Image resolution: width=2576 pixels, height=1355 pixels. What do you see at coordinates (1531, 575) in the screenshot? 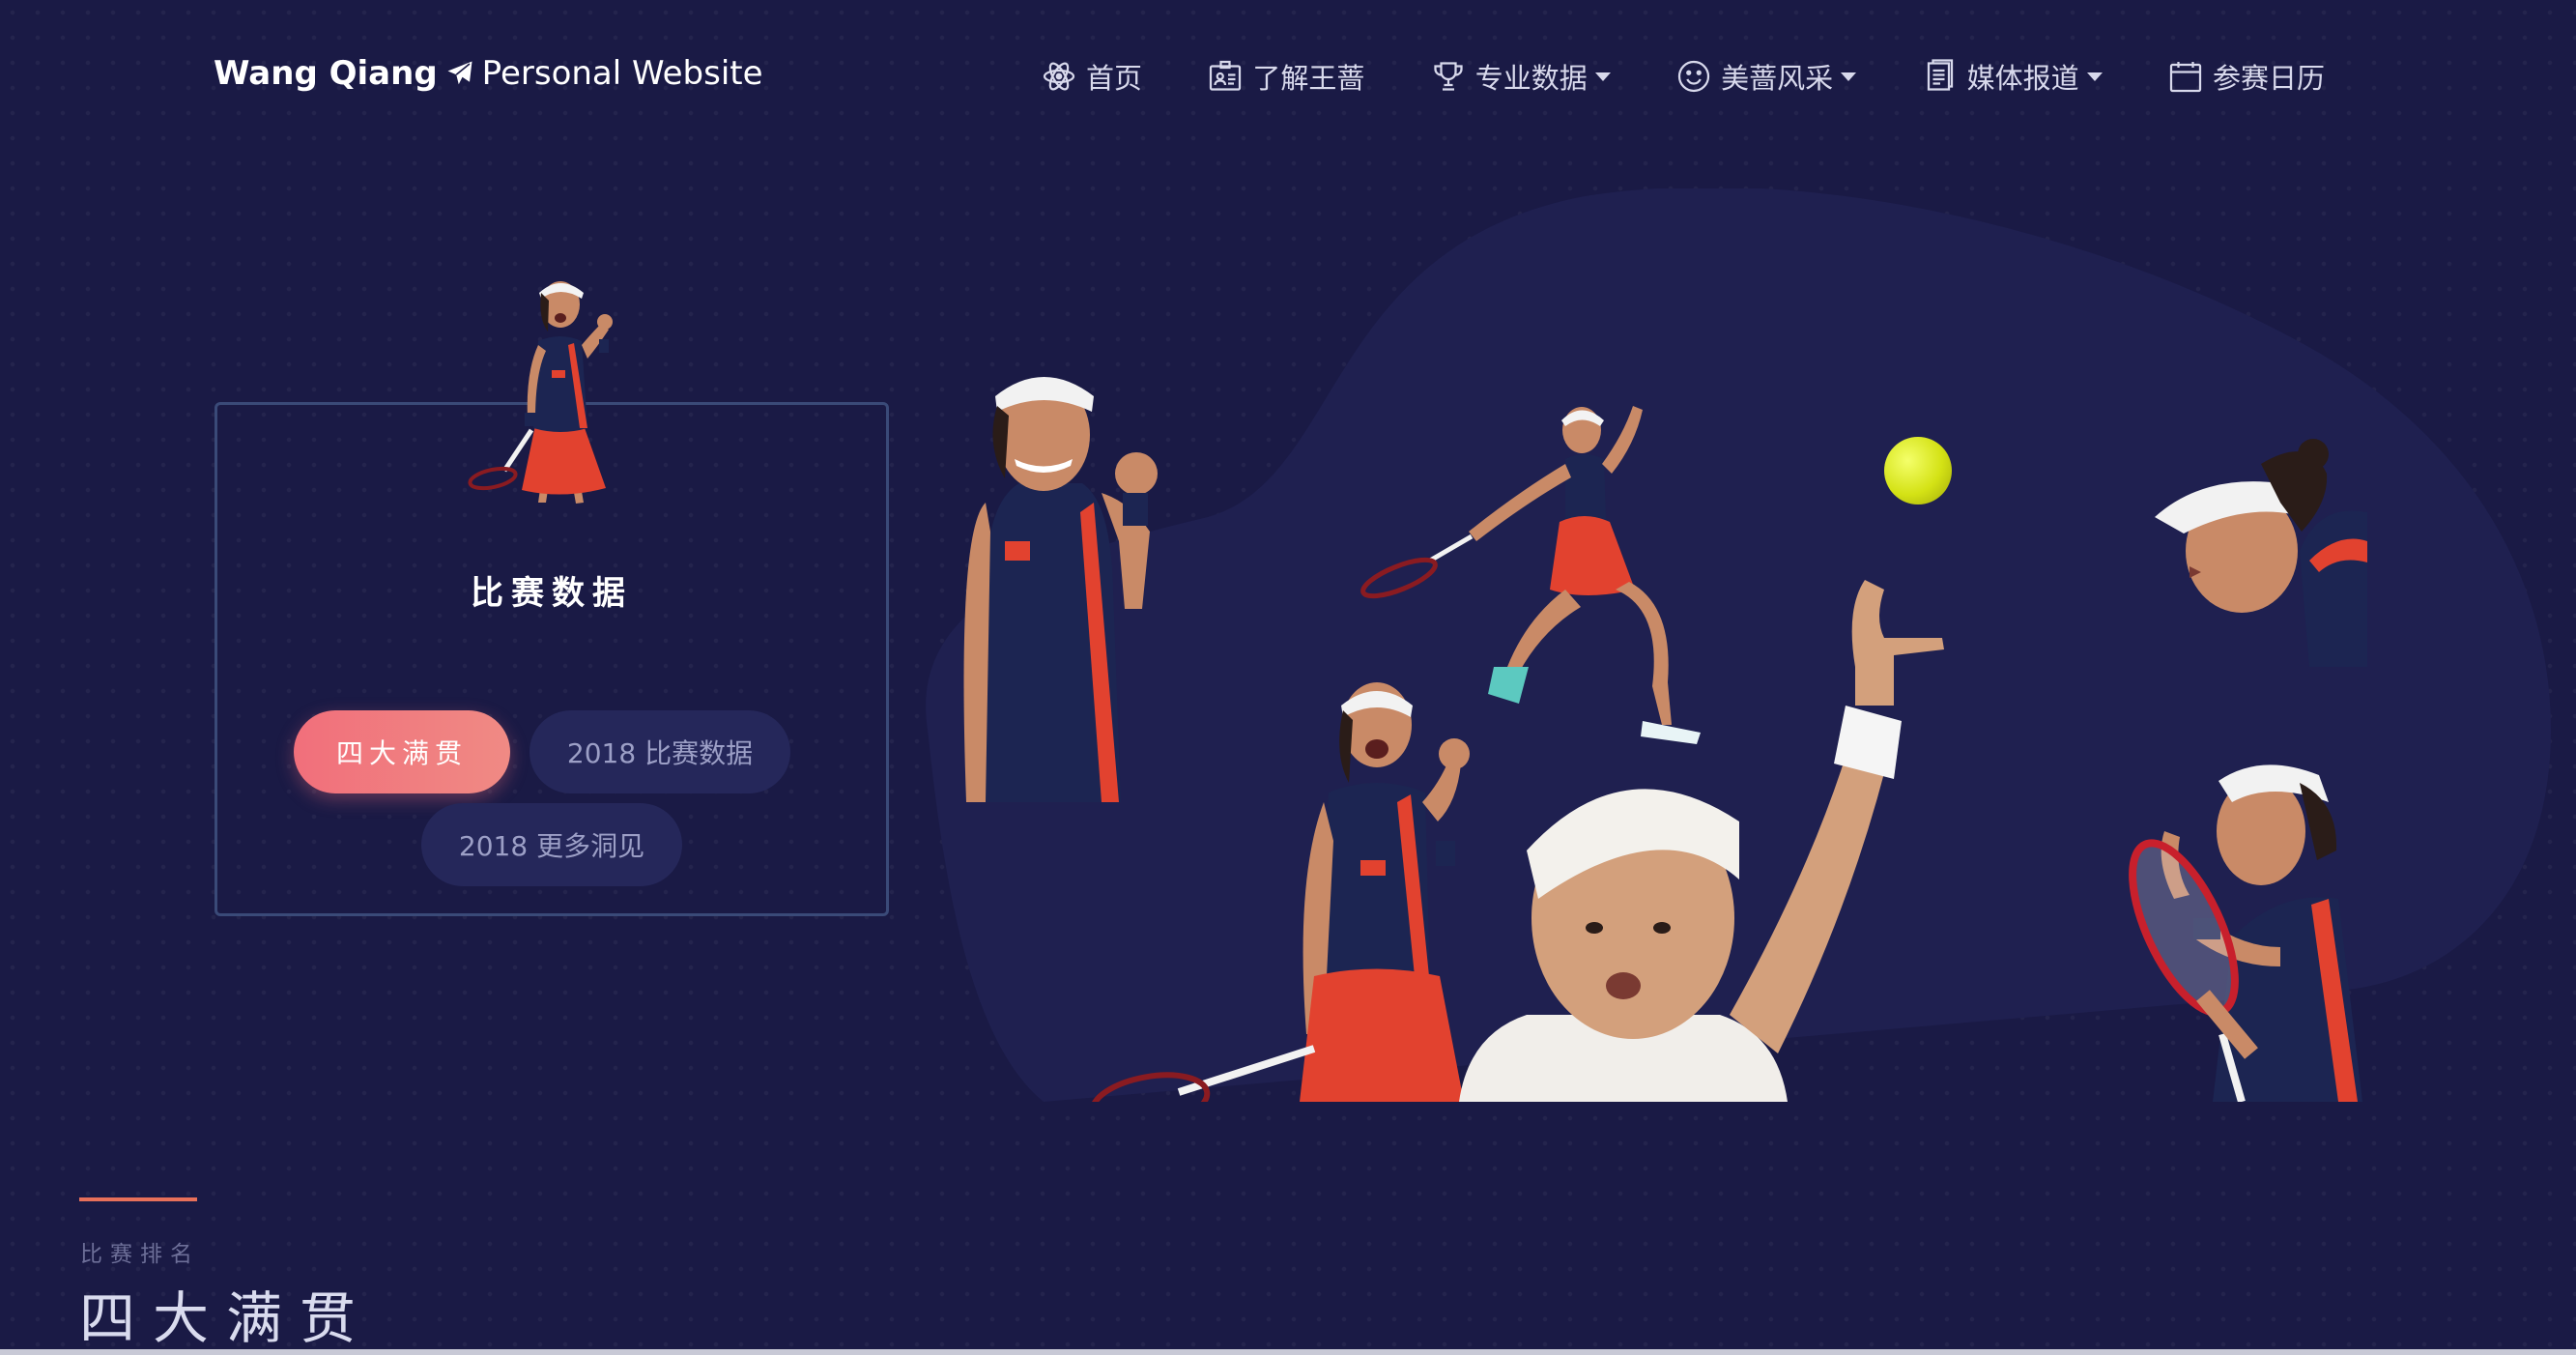
I see `player-lunge-photo` at bounding box center [1531, 575].